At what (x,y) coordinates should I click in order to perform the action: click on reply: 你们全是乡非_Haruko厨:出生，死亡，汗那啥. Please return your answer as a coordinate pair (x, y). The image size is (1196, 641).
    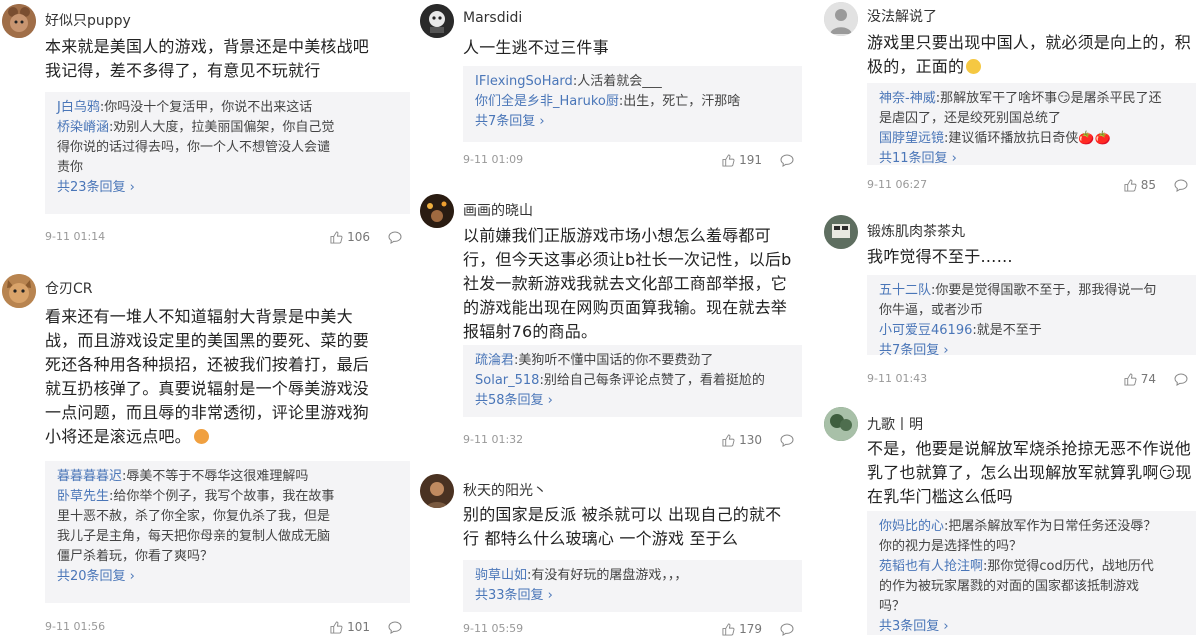
    Looking at the image, I should click on (633, 102).